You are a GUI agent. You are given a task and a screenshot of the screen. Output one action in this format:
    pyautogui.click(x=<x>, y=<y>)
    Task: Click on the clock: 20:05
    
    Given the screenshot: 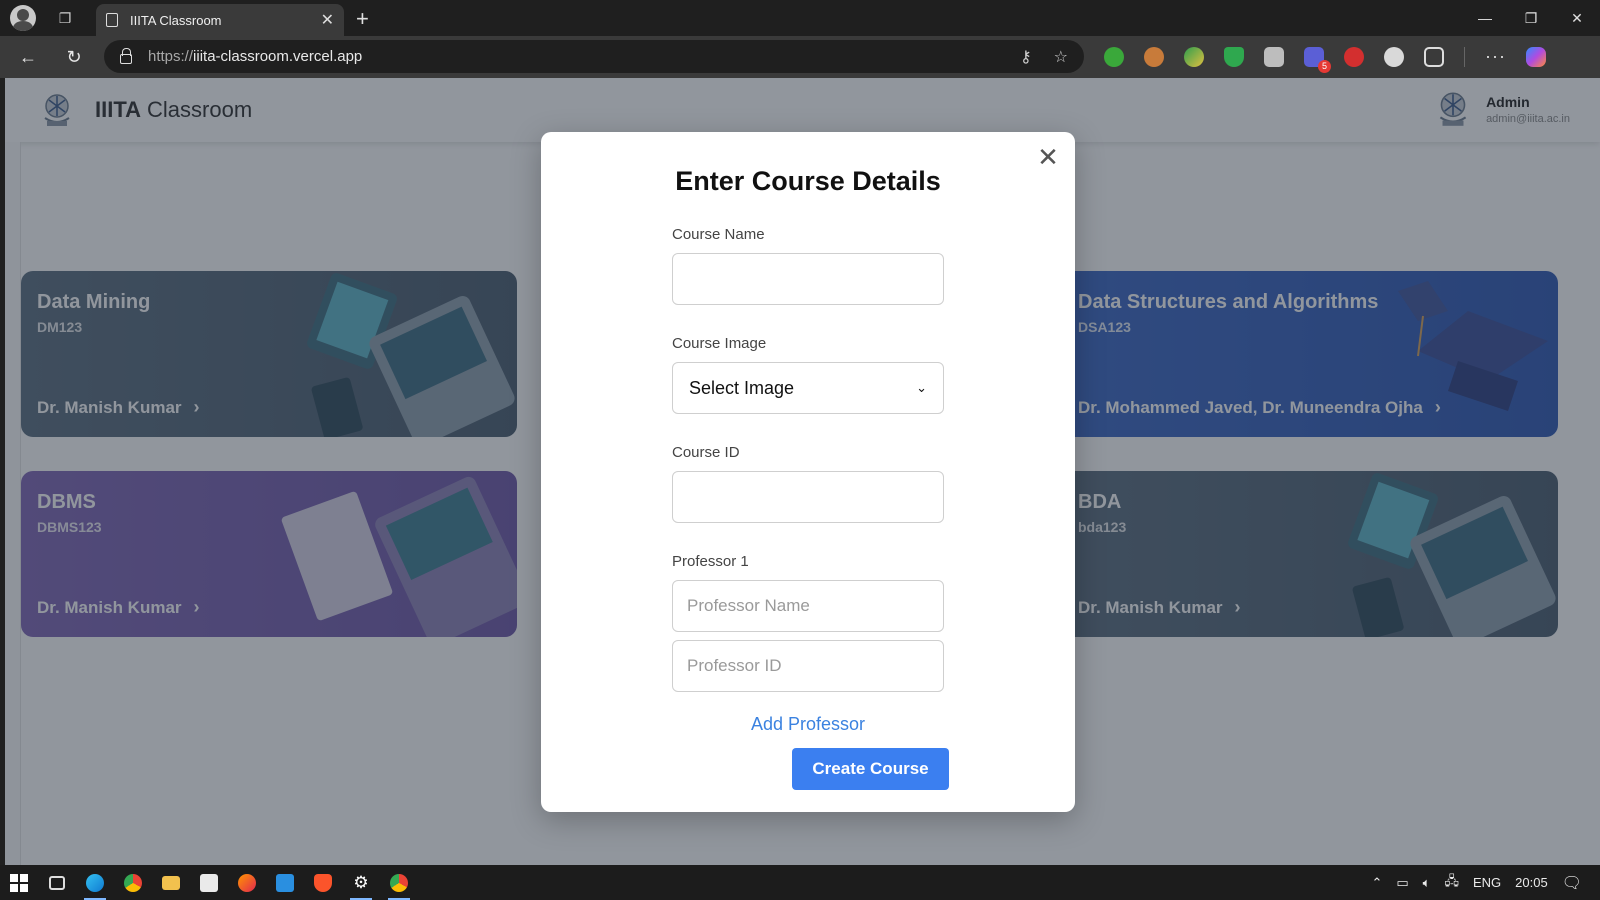 What is the action you would take?
    pyautogui.click(x=1531, y=882)
    